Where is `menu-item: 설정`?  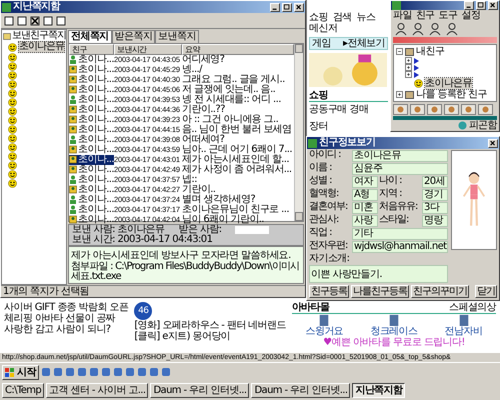
menu-item: 설정 is located at coordinates (470, 15).